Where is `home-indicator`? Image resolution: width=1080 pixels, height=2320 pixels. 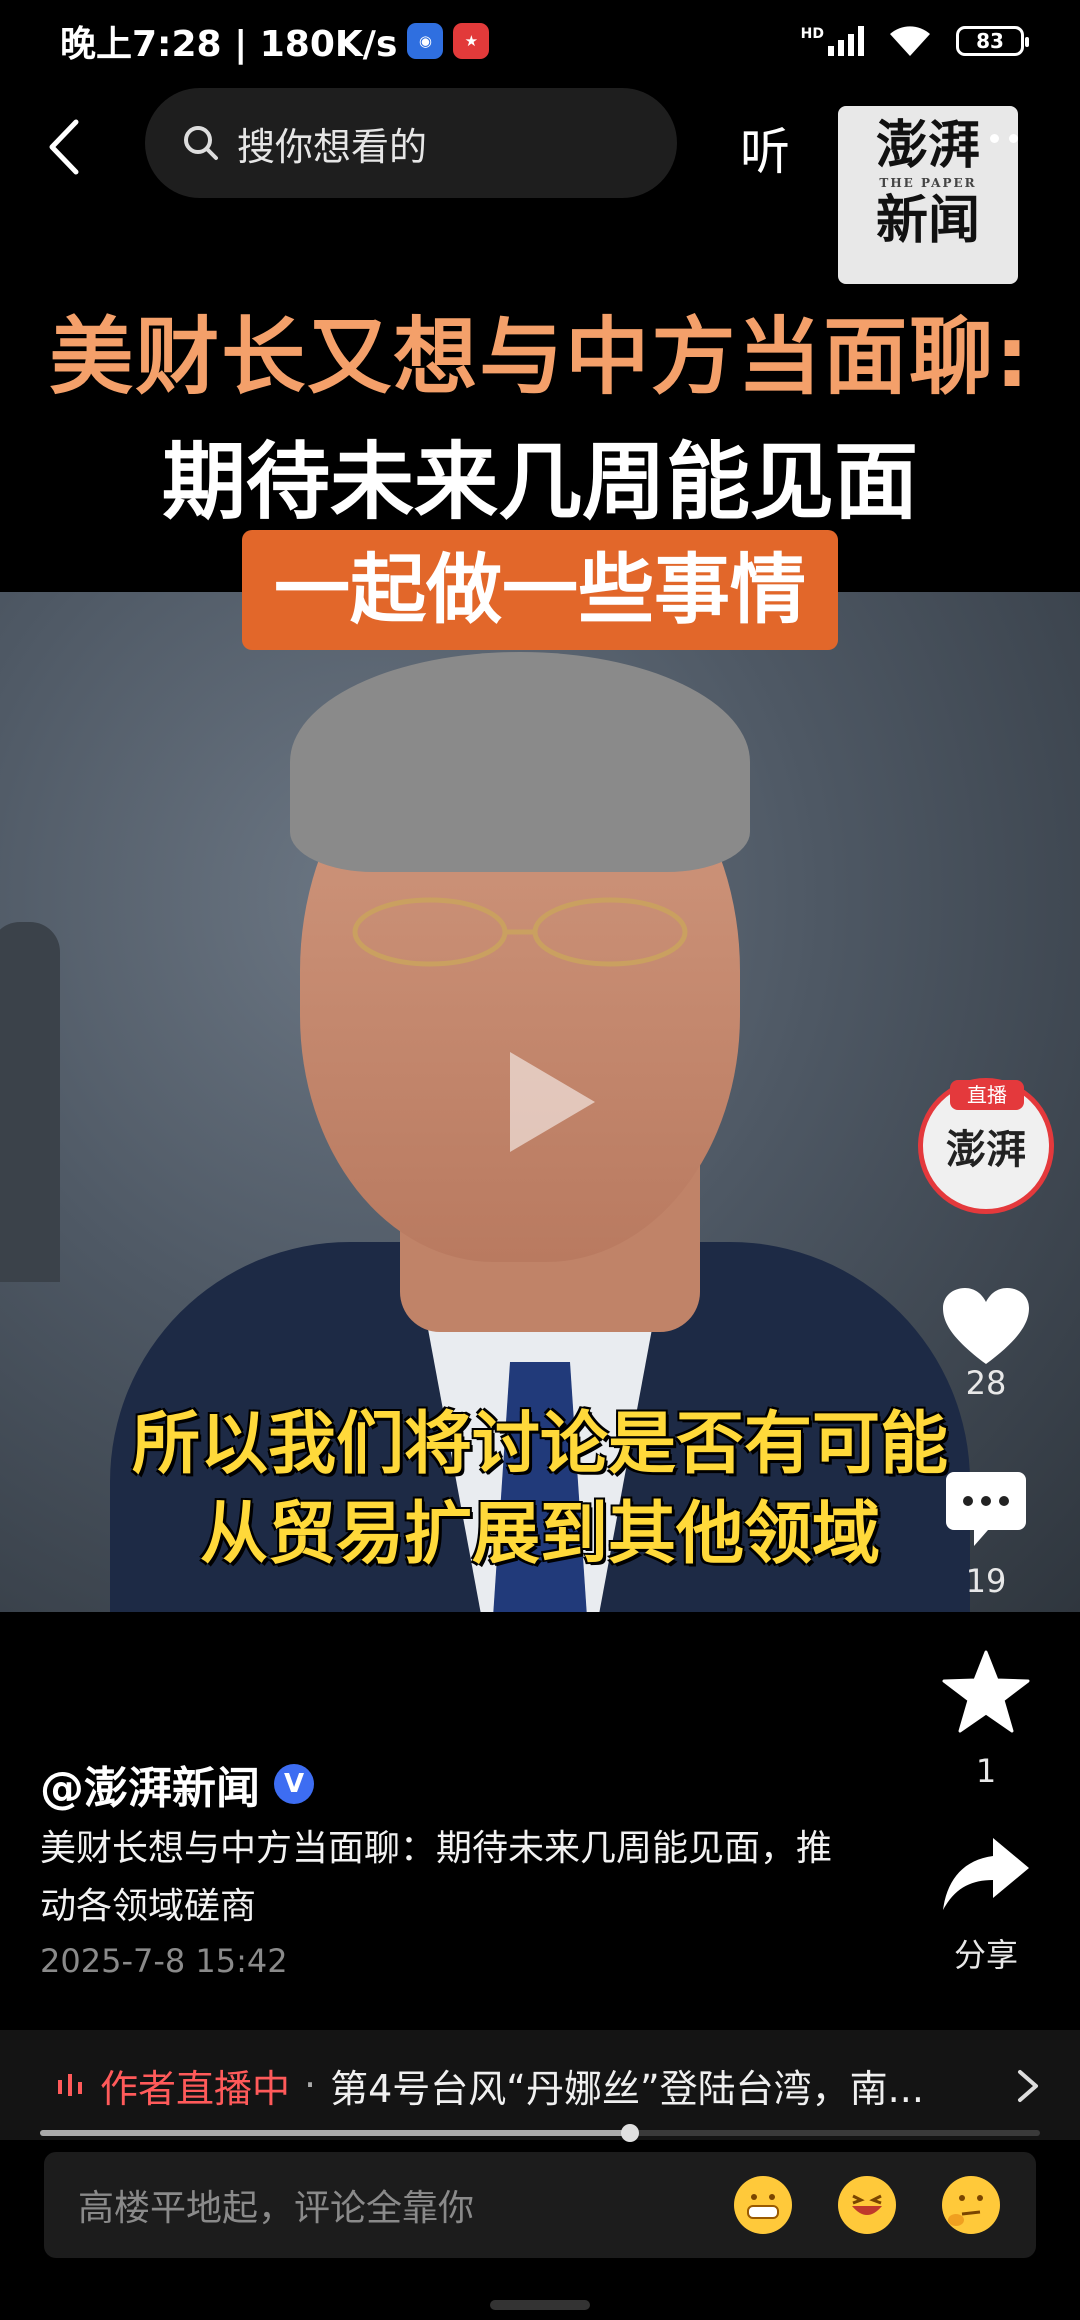
home-indicator is located at coordinates (540, 2305).